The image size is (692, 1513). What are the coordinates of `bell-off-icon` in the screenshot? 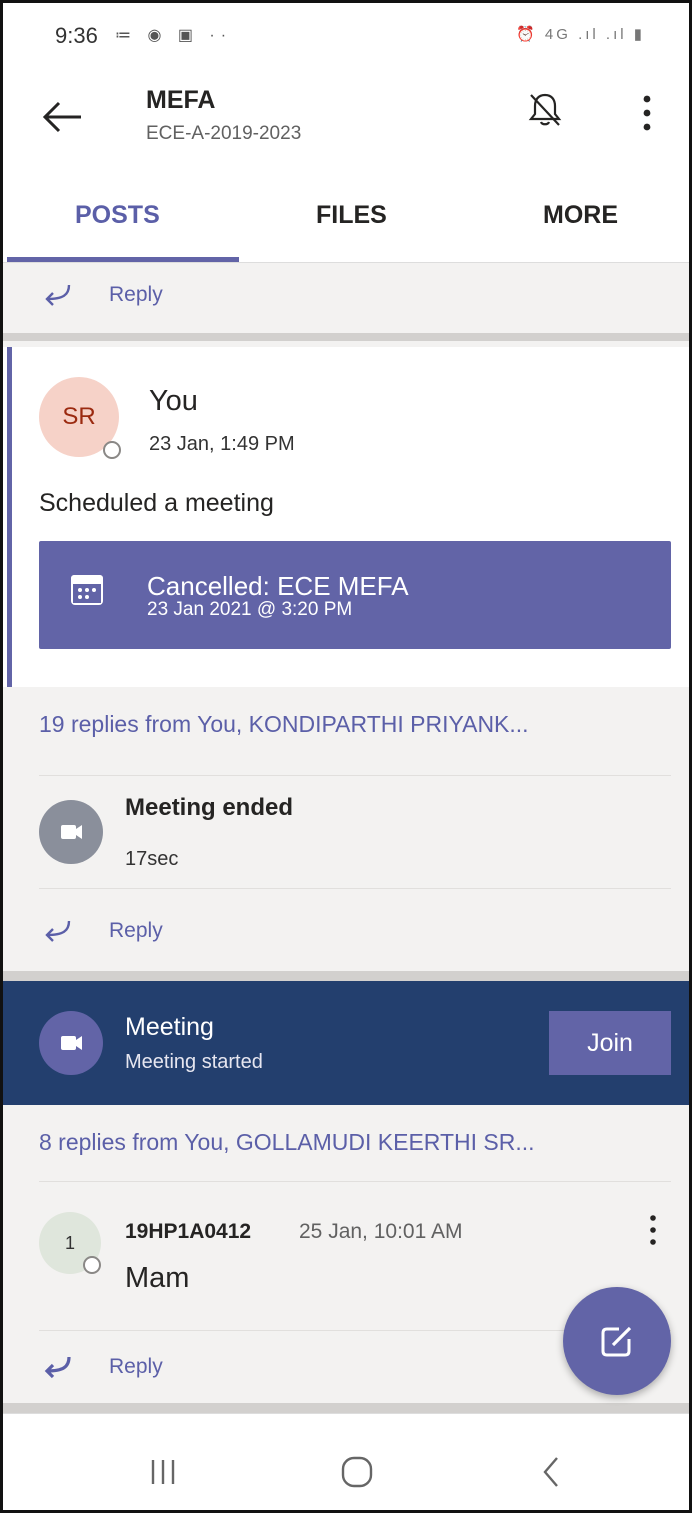 It's located at (545, 109).